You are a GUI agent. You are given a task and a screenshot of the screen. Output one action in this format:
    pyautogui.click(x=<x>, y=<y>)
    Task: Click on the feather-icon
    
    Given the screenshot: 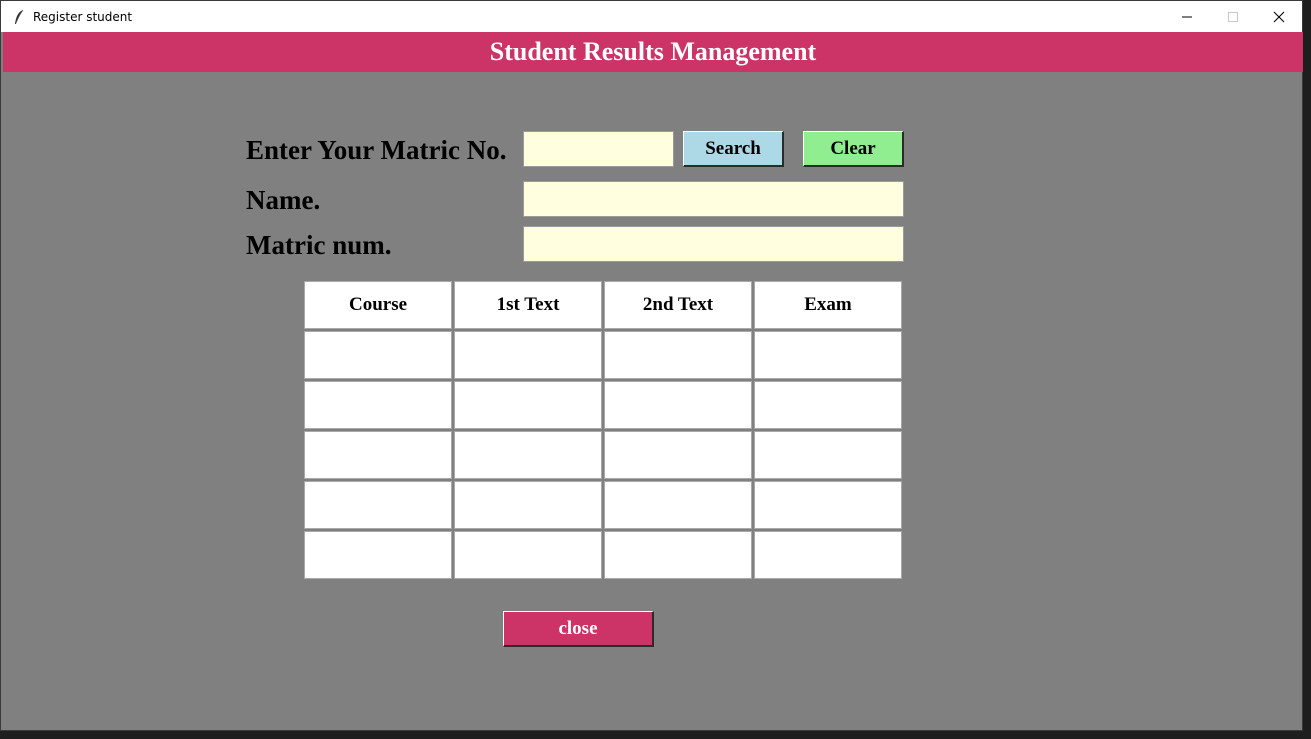 What is the action you would take?
    pyautogui.click(x=19, y=17)
    